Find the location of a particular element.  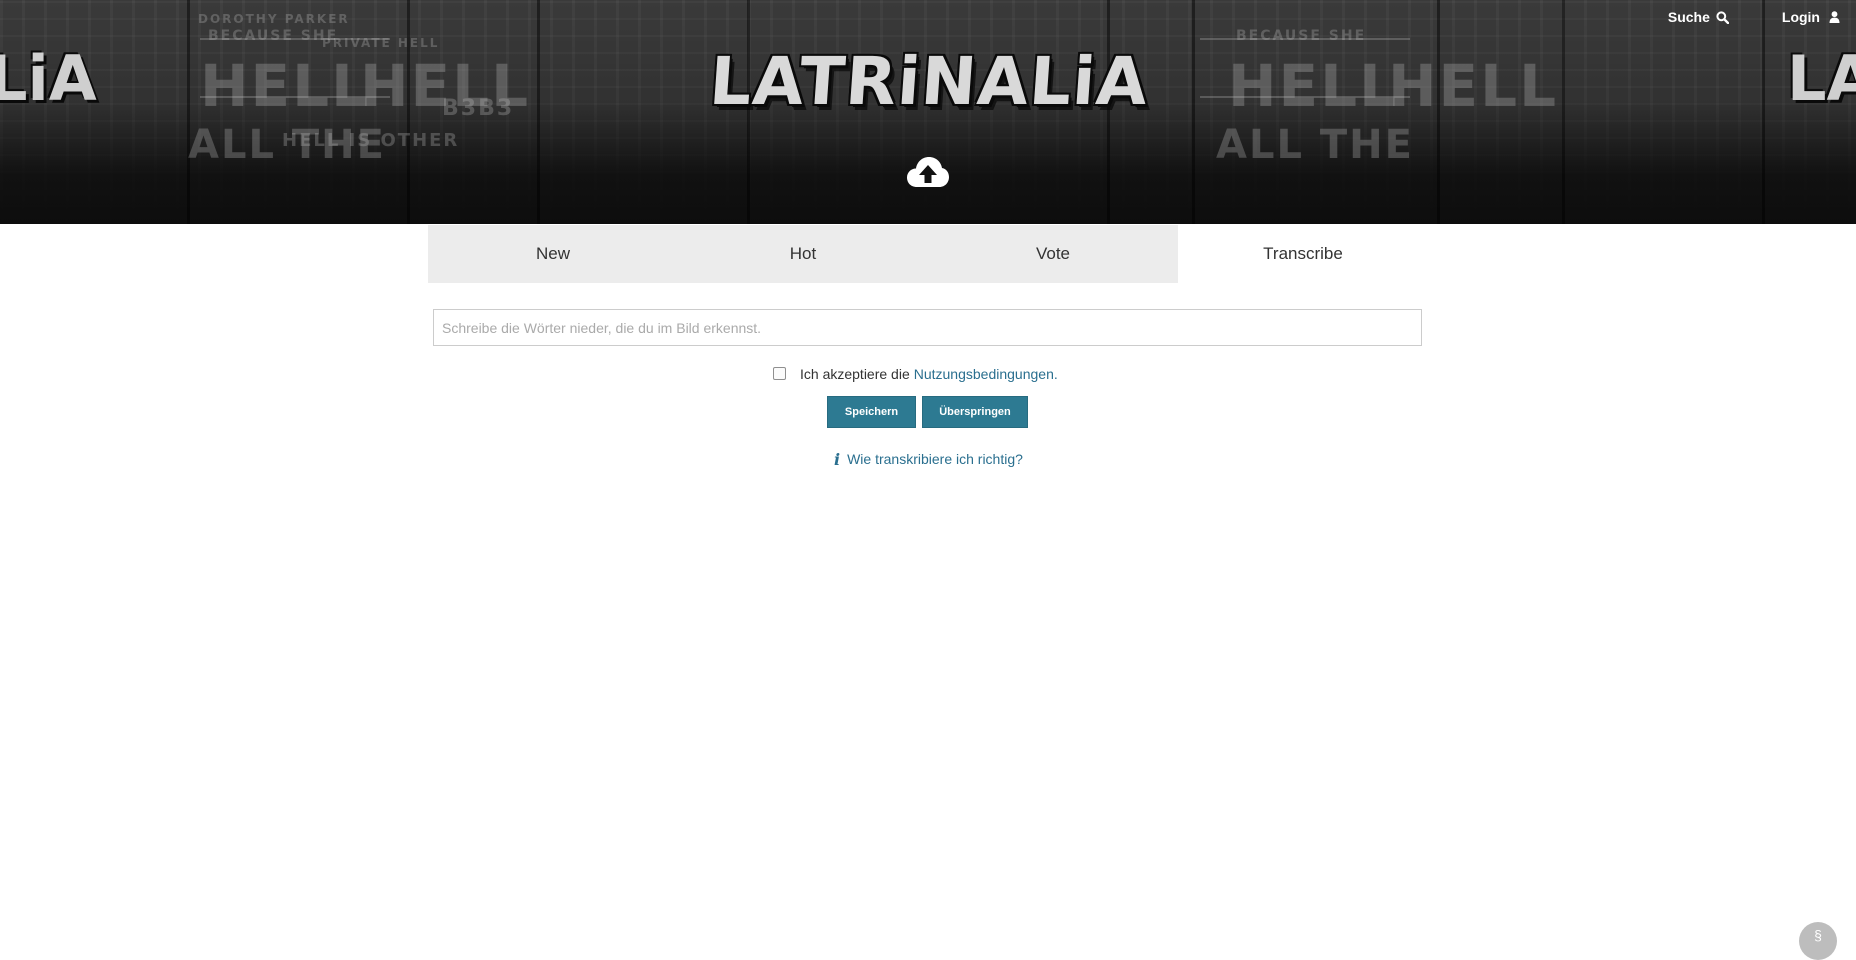

search-label: Suche is located at coordinates (1688, 17).